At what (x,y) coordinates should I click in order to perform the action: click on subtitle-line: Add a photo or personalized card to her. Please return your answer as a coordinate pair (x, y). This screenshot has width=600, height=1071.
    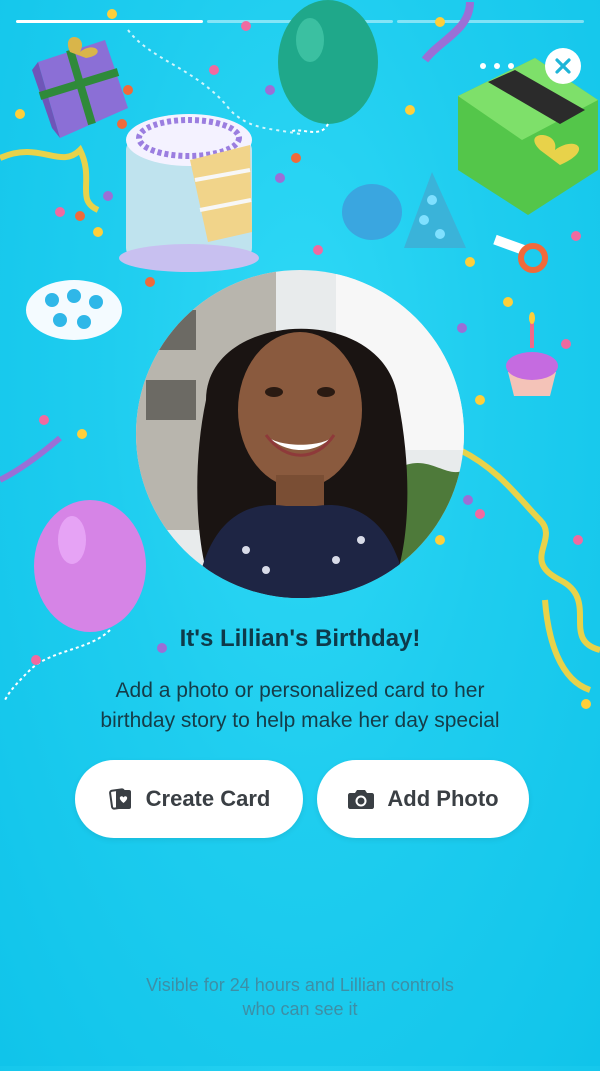
    Looking at the image, I should click on (300, 690).